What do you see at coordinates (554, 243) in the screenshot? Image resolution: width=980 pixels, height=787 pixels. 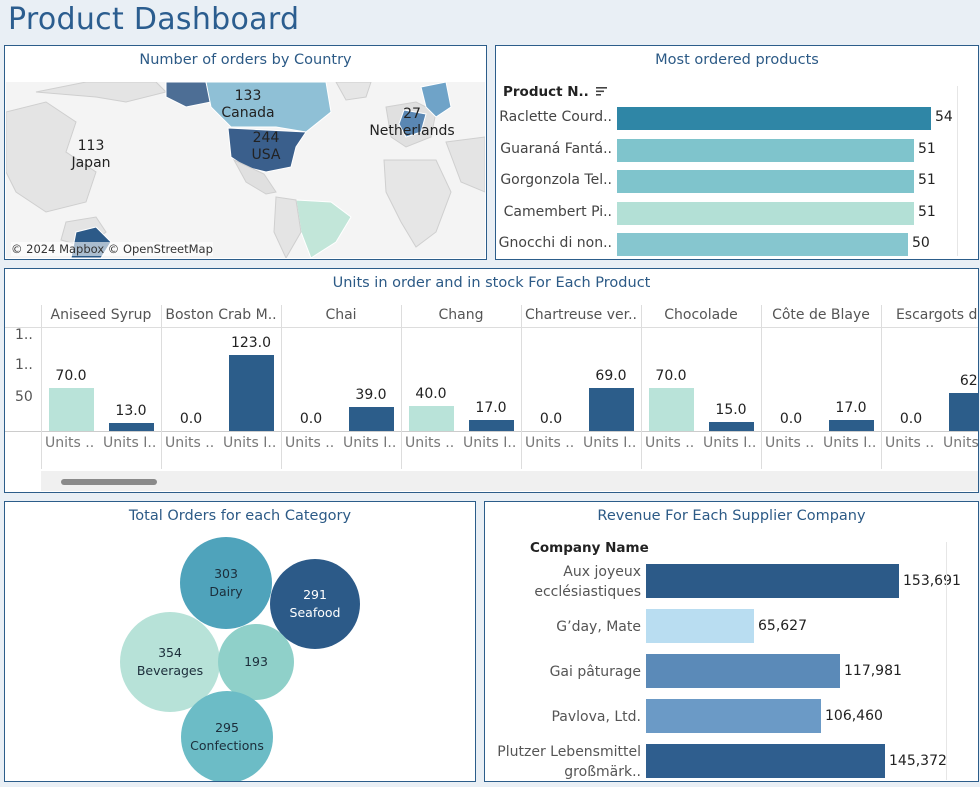 I see `product-label: Gnocchi di non..` at bounding box center [554, 243].